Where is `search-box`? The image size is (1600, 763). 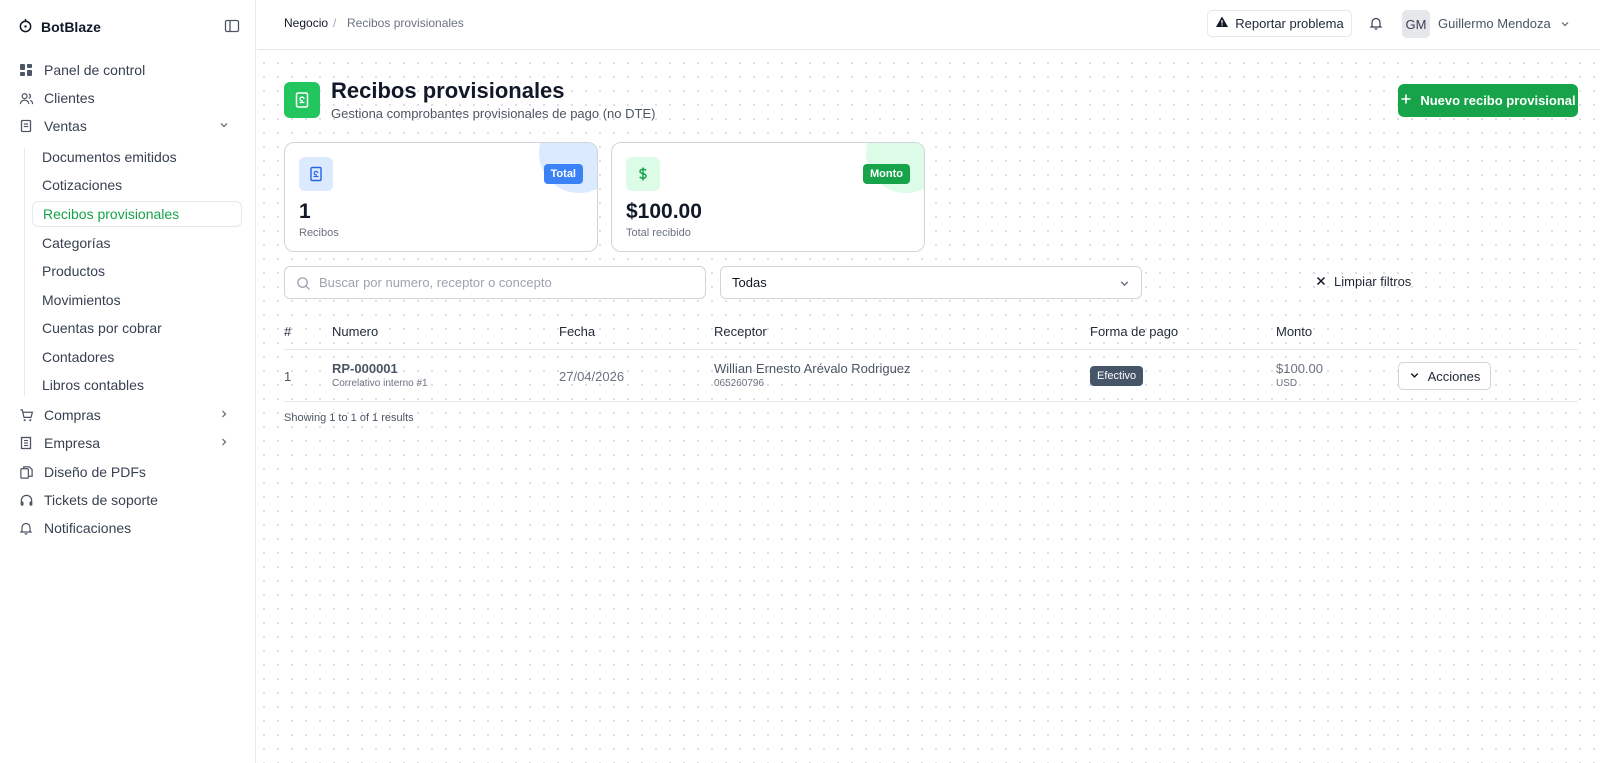 search-box is located at coordinates (495, 282).